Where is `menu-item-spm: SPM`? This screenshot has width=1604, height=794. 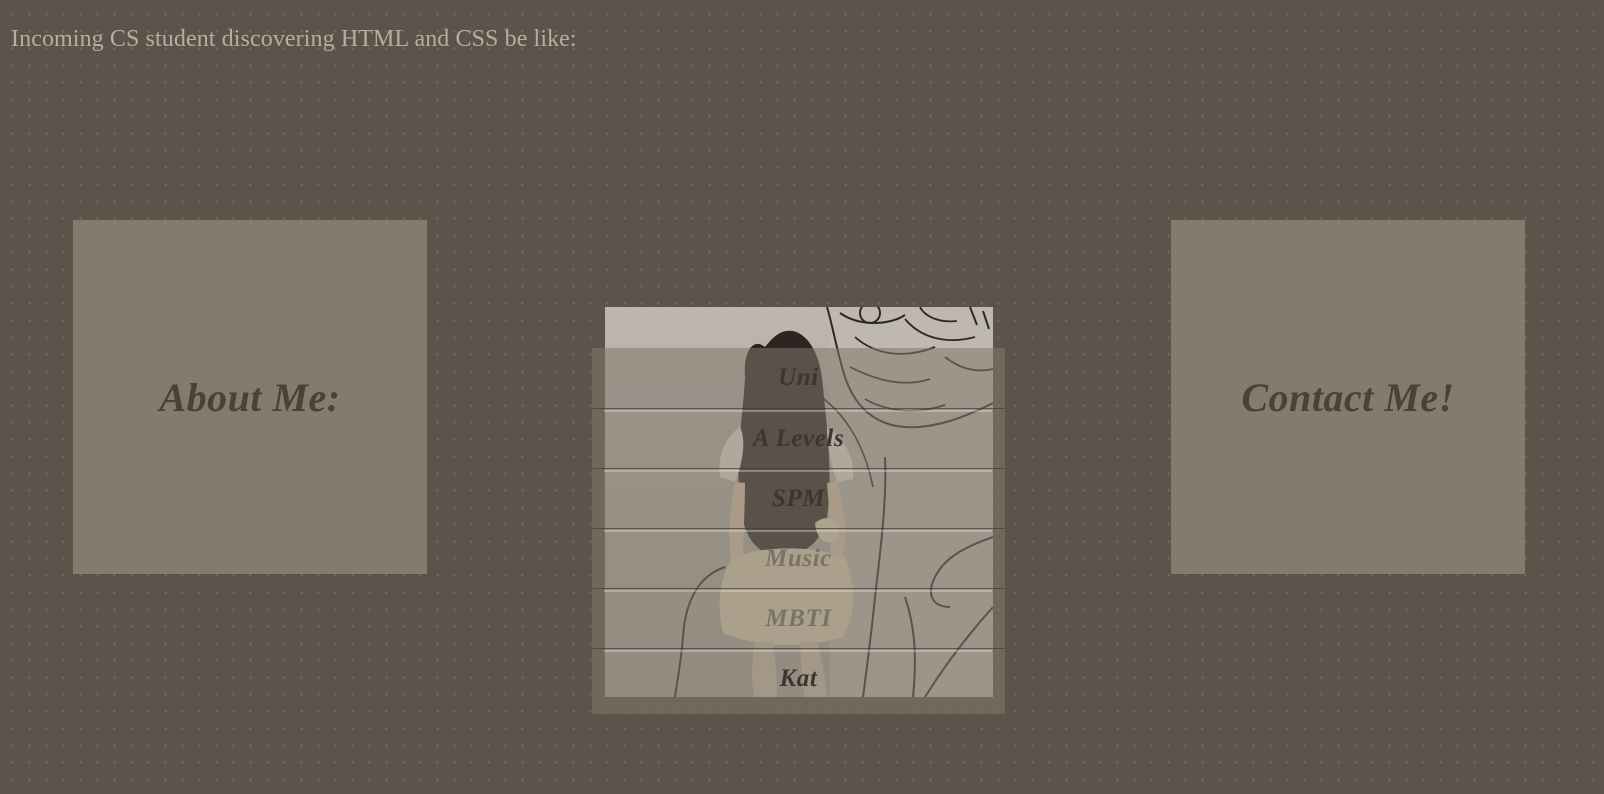 menu-item-spm: SPM is located at coordinates (798, 498).